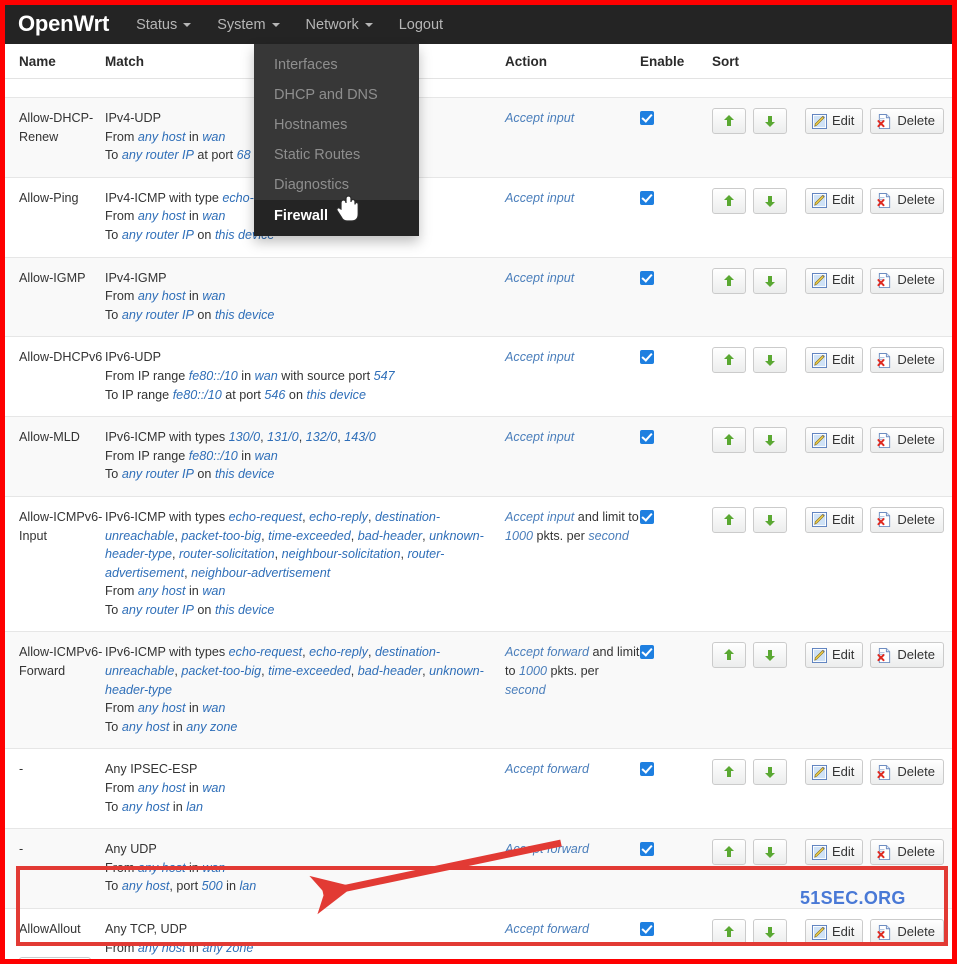 This screenshot has height=964, width=957. What do you see at coordinates (63, 24) in the screenshot?
I see `brand-logo: OpenWrt` at bounding box center [63, 24].